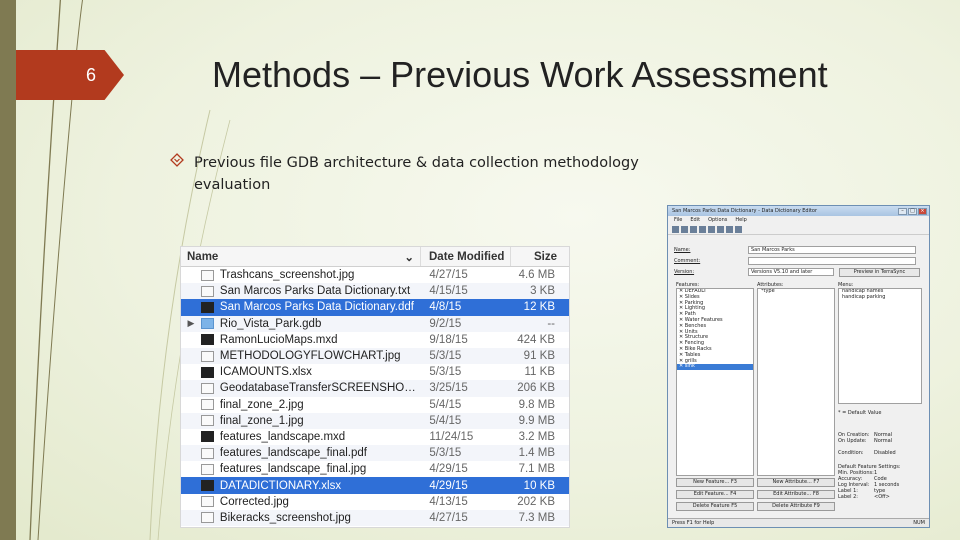 This screenshot has width=960, height=540. I want to click on maximize-button: □, so click(912, 211).